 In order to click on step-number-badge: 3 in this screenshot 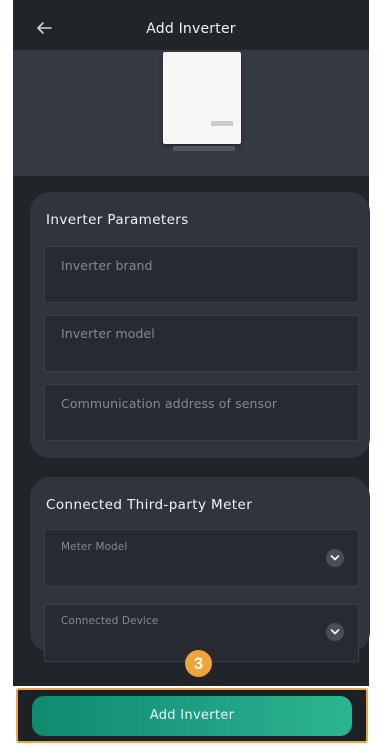, I will do `click(198, 663)`.